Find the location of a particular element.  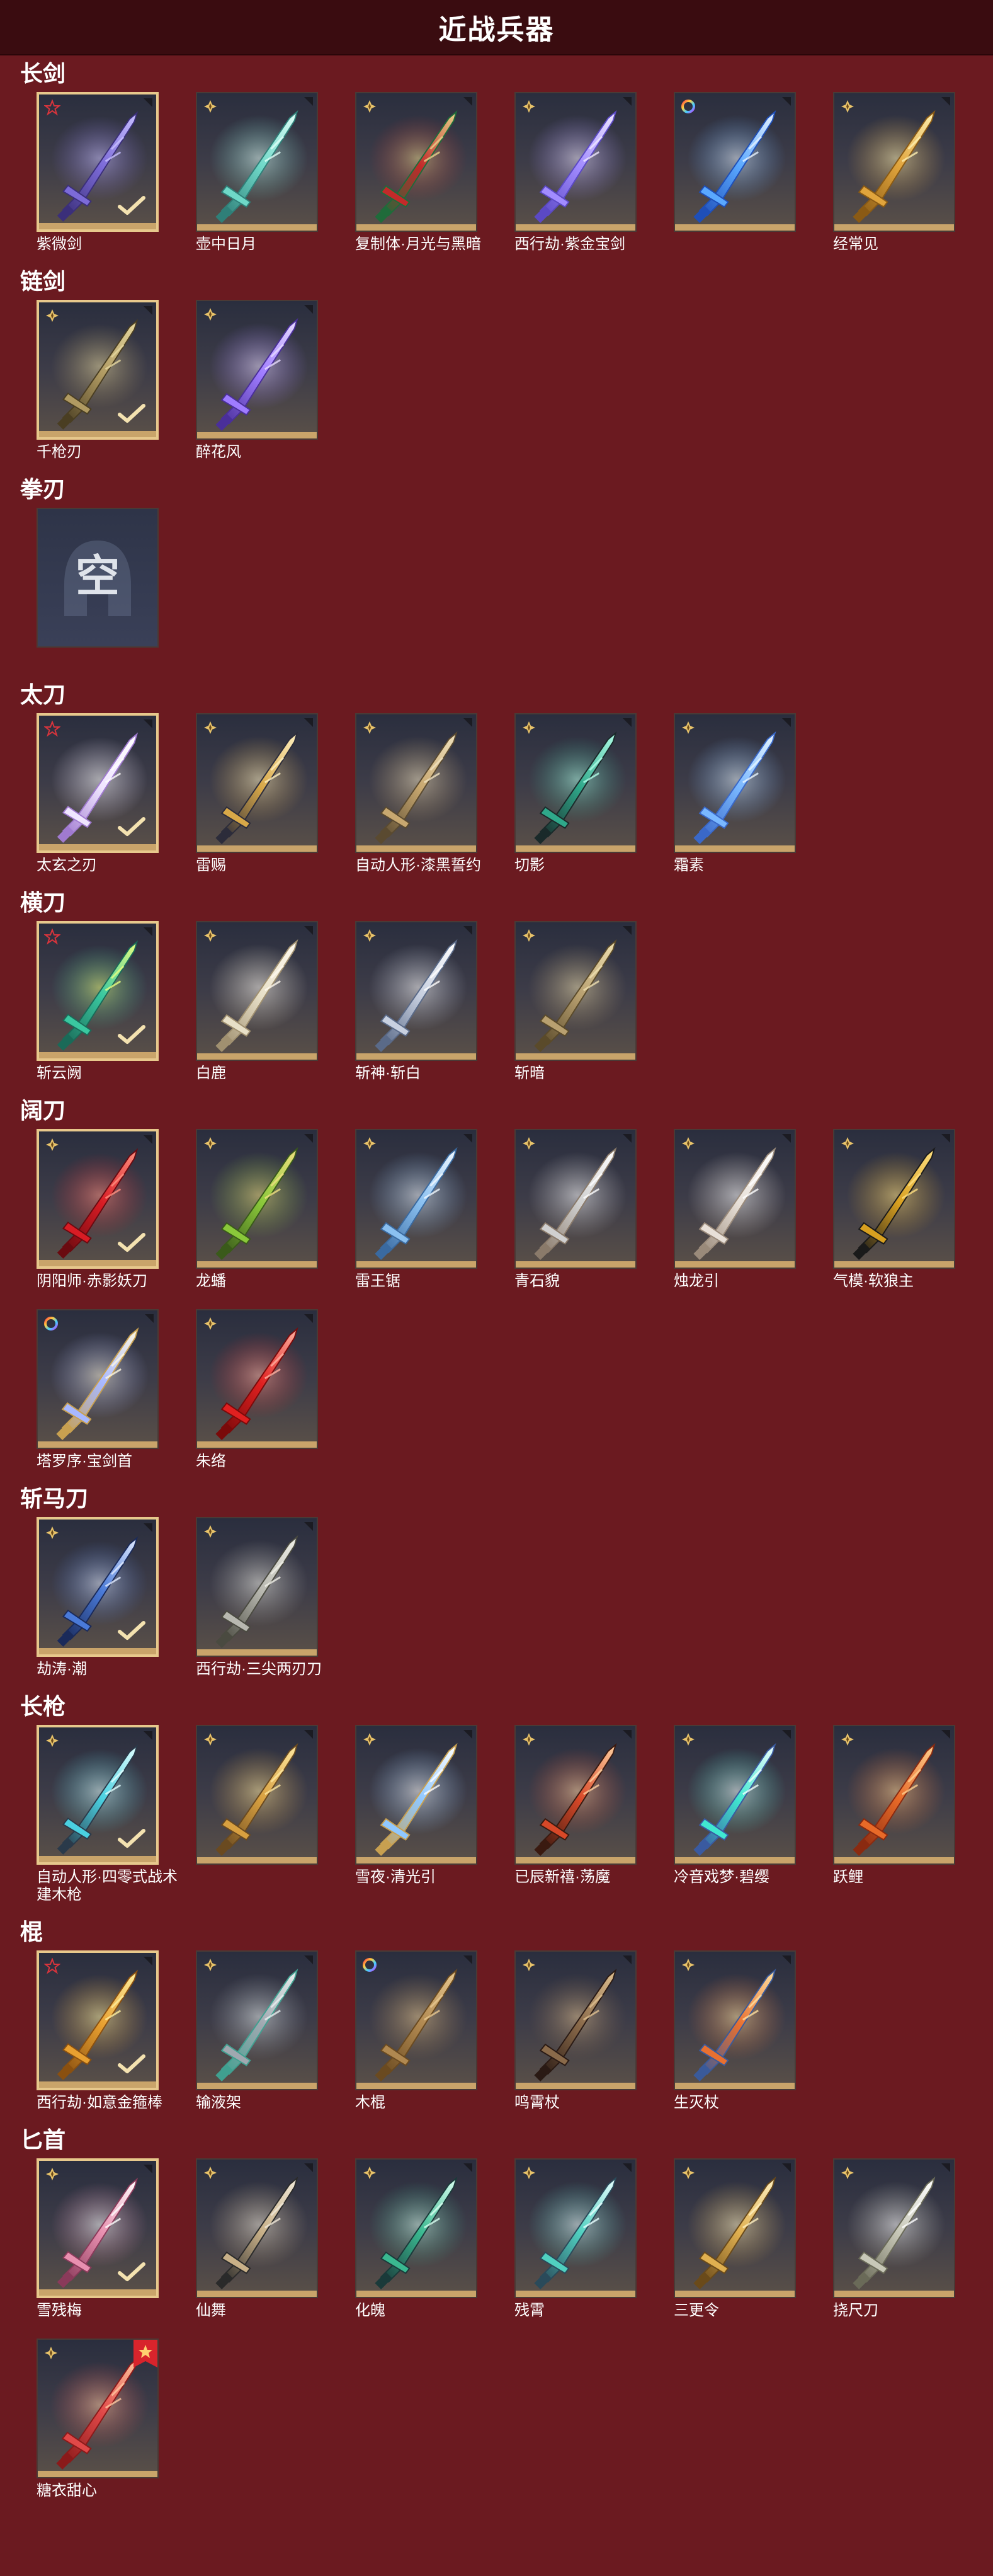

weapon-card: 朱络 is located at coordinates (275, 1390).